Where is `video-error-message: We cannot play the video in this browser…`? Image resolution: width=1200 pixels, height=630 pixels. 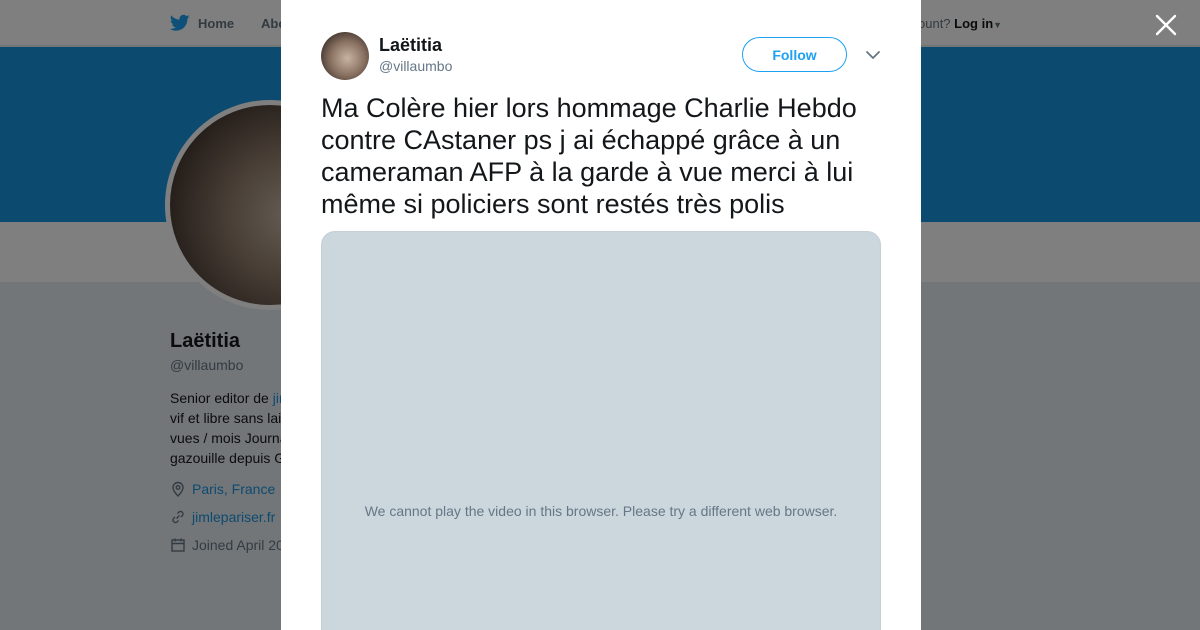
video-error-message: We cannot play the video in this browser… is located at coordinates (601, 511).